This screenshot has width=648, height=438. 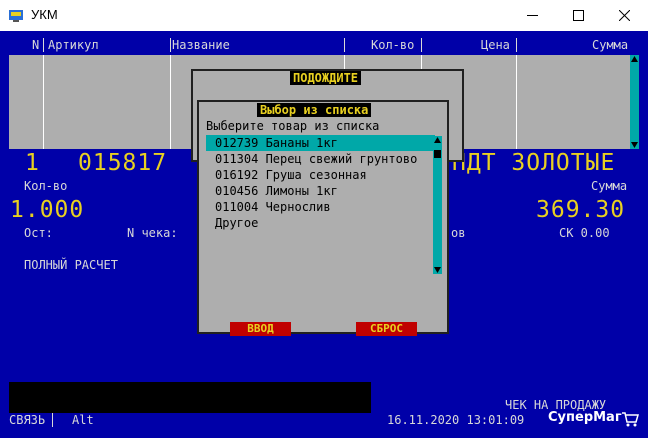 What do you see at coordinates (71, 265) in the screenshot?
I see `payment-mode: ПОЛНЫЙ РАСЧЕТ` at bounding box center [71, 265].